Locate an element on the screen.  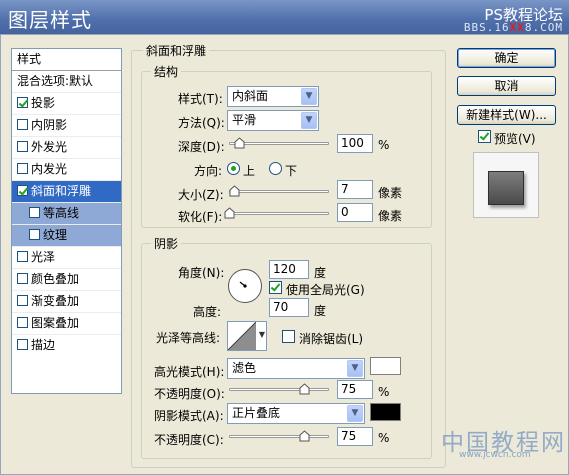
style-item-outer-glow: 外发光 is located at coordinates (66, 148).